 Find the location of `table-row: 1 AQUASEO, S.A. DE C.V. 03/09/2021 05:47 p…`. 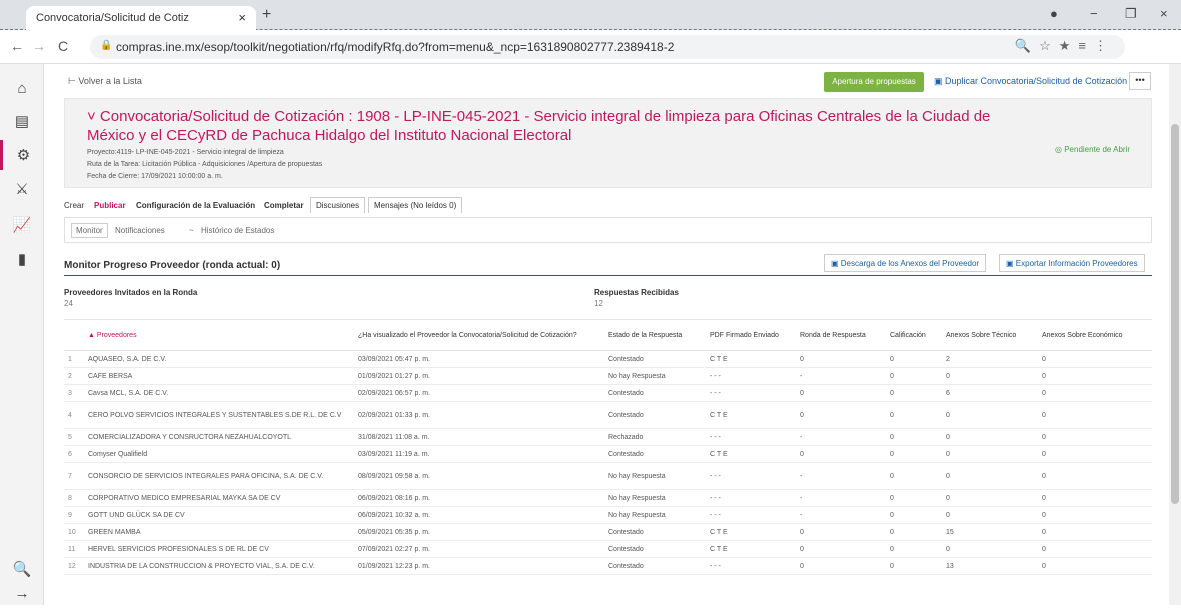

table-row: 1 AQUASEO, S.A. DE C.V. 03/09/2021 05:47 p… is located at coordinates (608, 359).